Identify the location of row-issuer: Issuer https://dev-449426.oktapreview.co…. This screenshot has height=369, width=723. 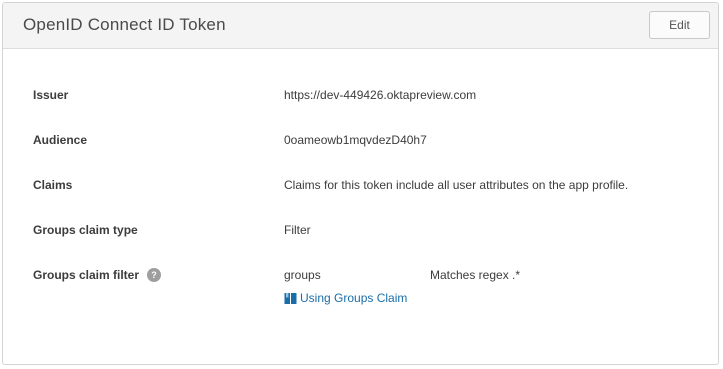
(360, 98).